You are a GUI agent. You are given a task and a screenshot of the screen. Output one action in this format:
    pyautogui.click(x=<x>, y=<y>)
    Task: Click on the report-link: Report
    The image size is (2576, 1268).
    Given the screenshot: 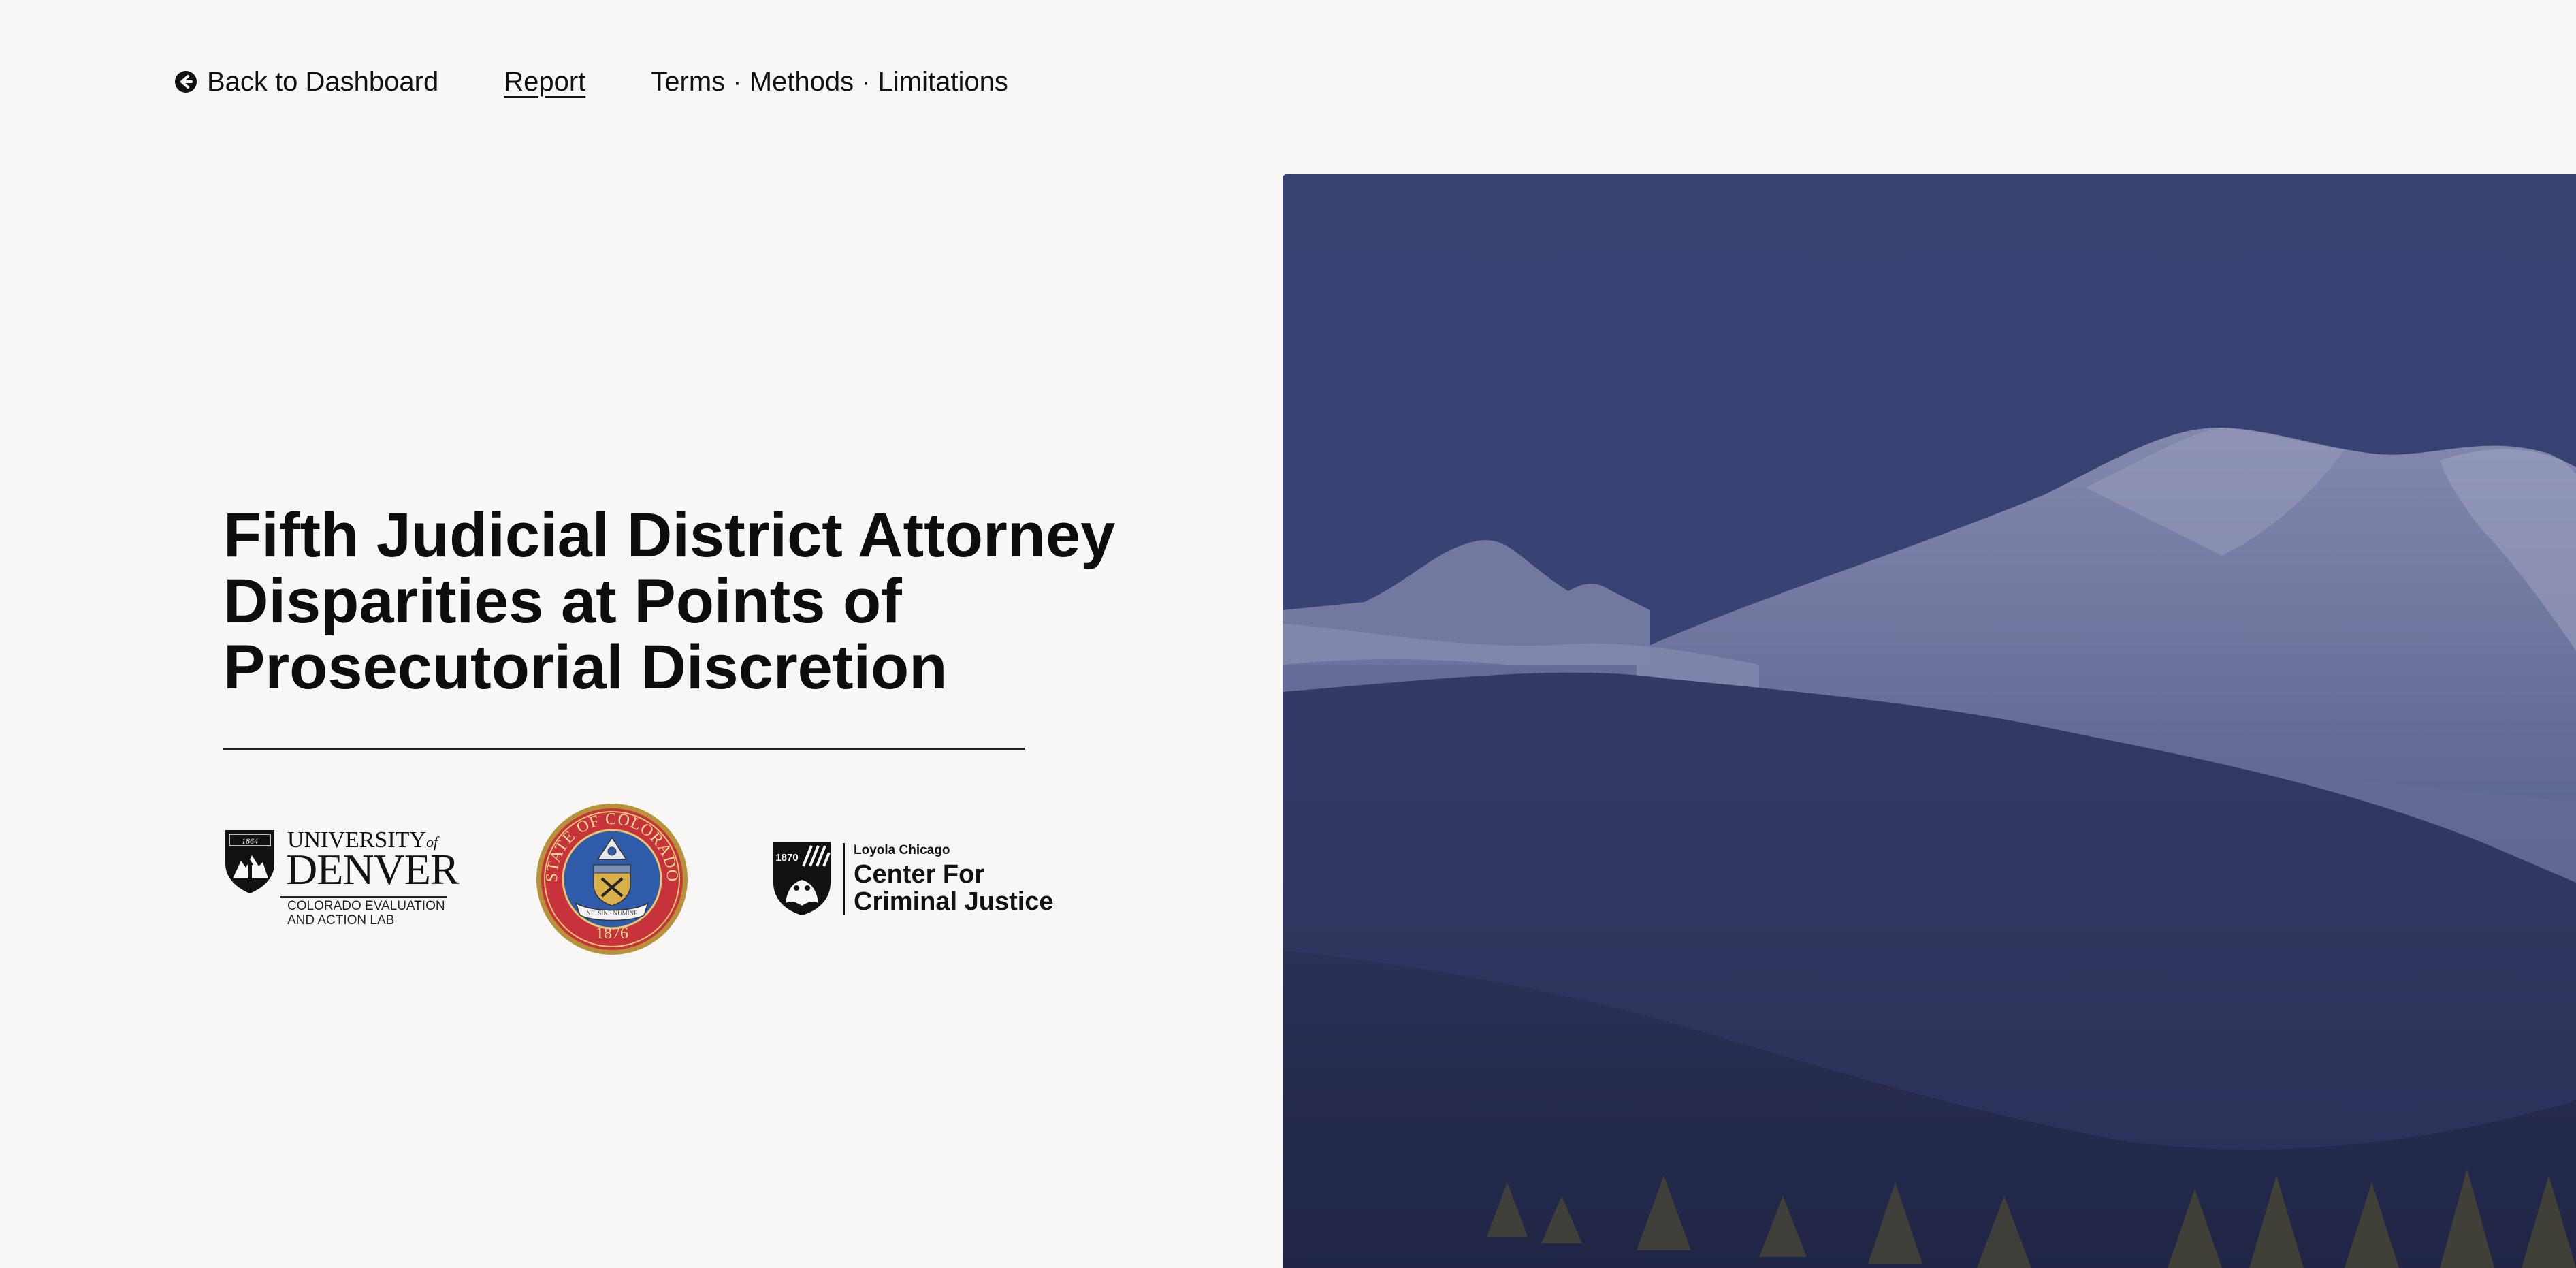 What is the action you would take?
    pyautogui.click(x=544, y=82)
    